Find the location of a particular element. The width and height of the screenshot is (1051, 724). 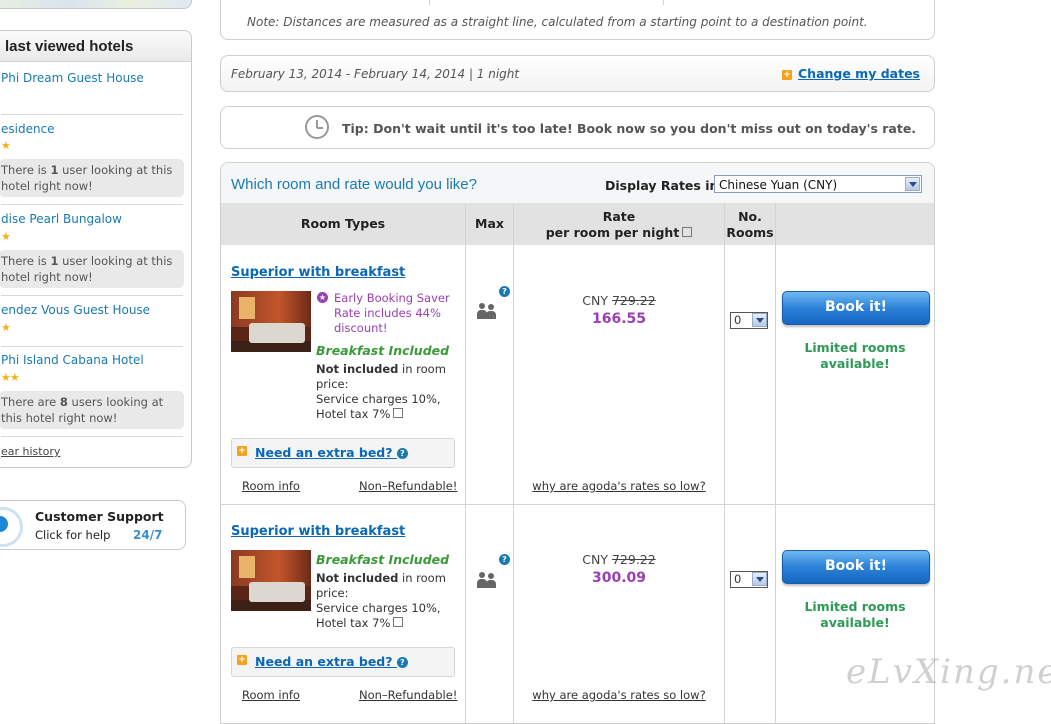

customer-support-button: Customer Support Click for help 24/7 is located at coordinates (93, 525).